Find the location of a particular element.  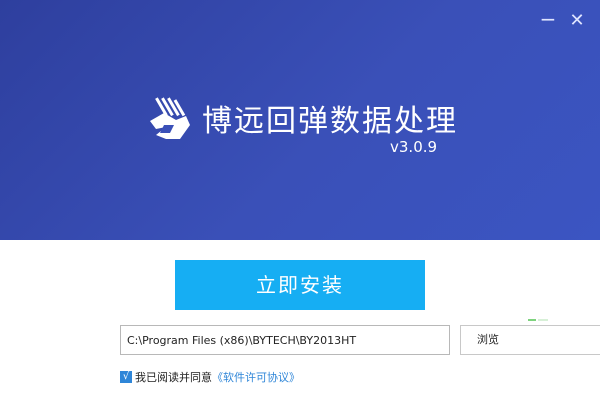

agreement-text: 我已阅读并同意 is located at coordinates (173, 377).